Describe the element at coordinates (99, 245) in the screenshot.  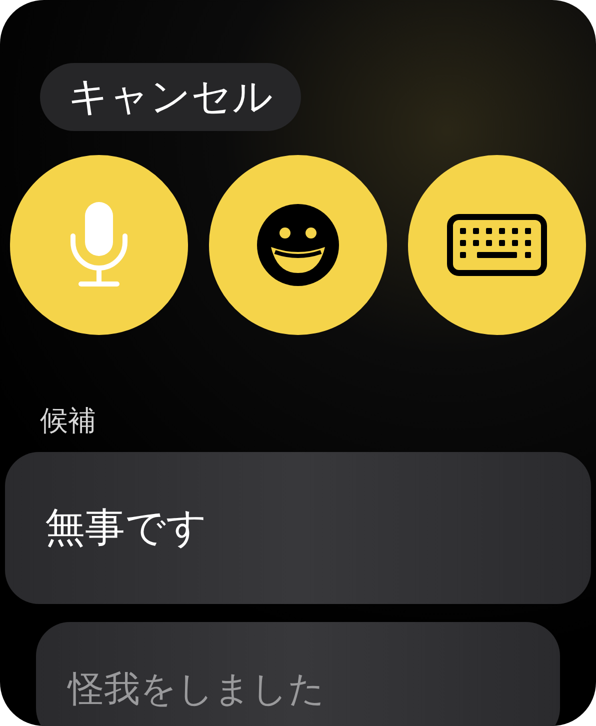
I see `microphone-icon` at that location.